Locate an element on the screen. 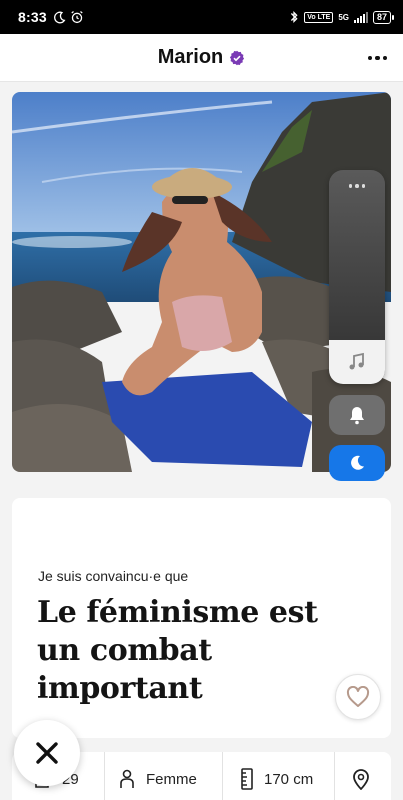  location-pin-icon is located at coordinates (361, 779).